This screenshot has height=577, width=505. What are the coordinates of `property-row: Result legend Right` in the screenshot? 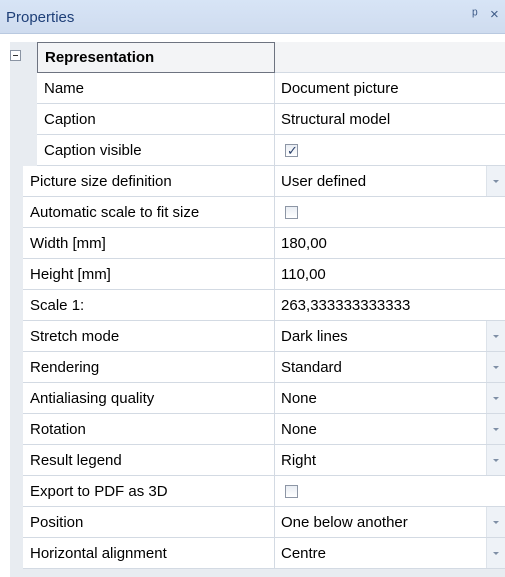 It's located at (257, 460).